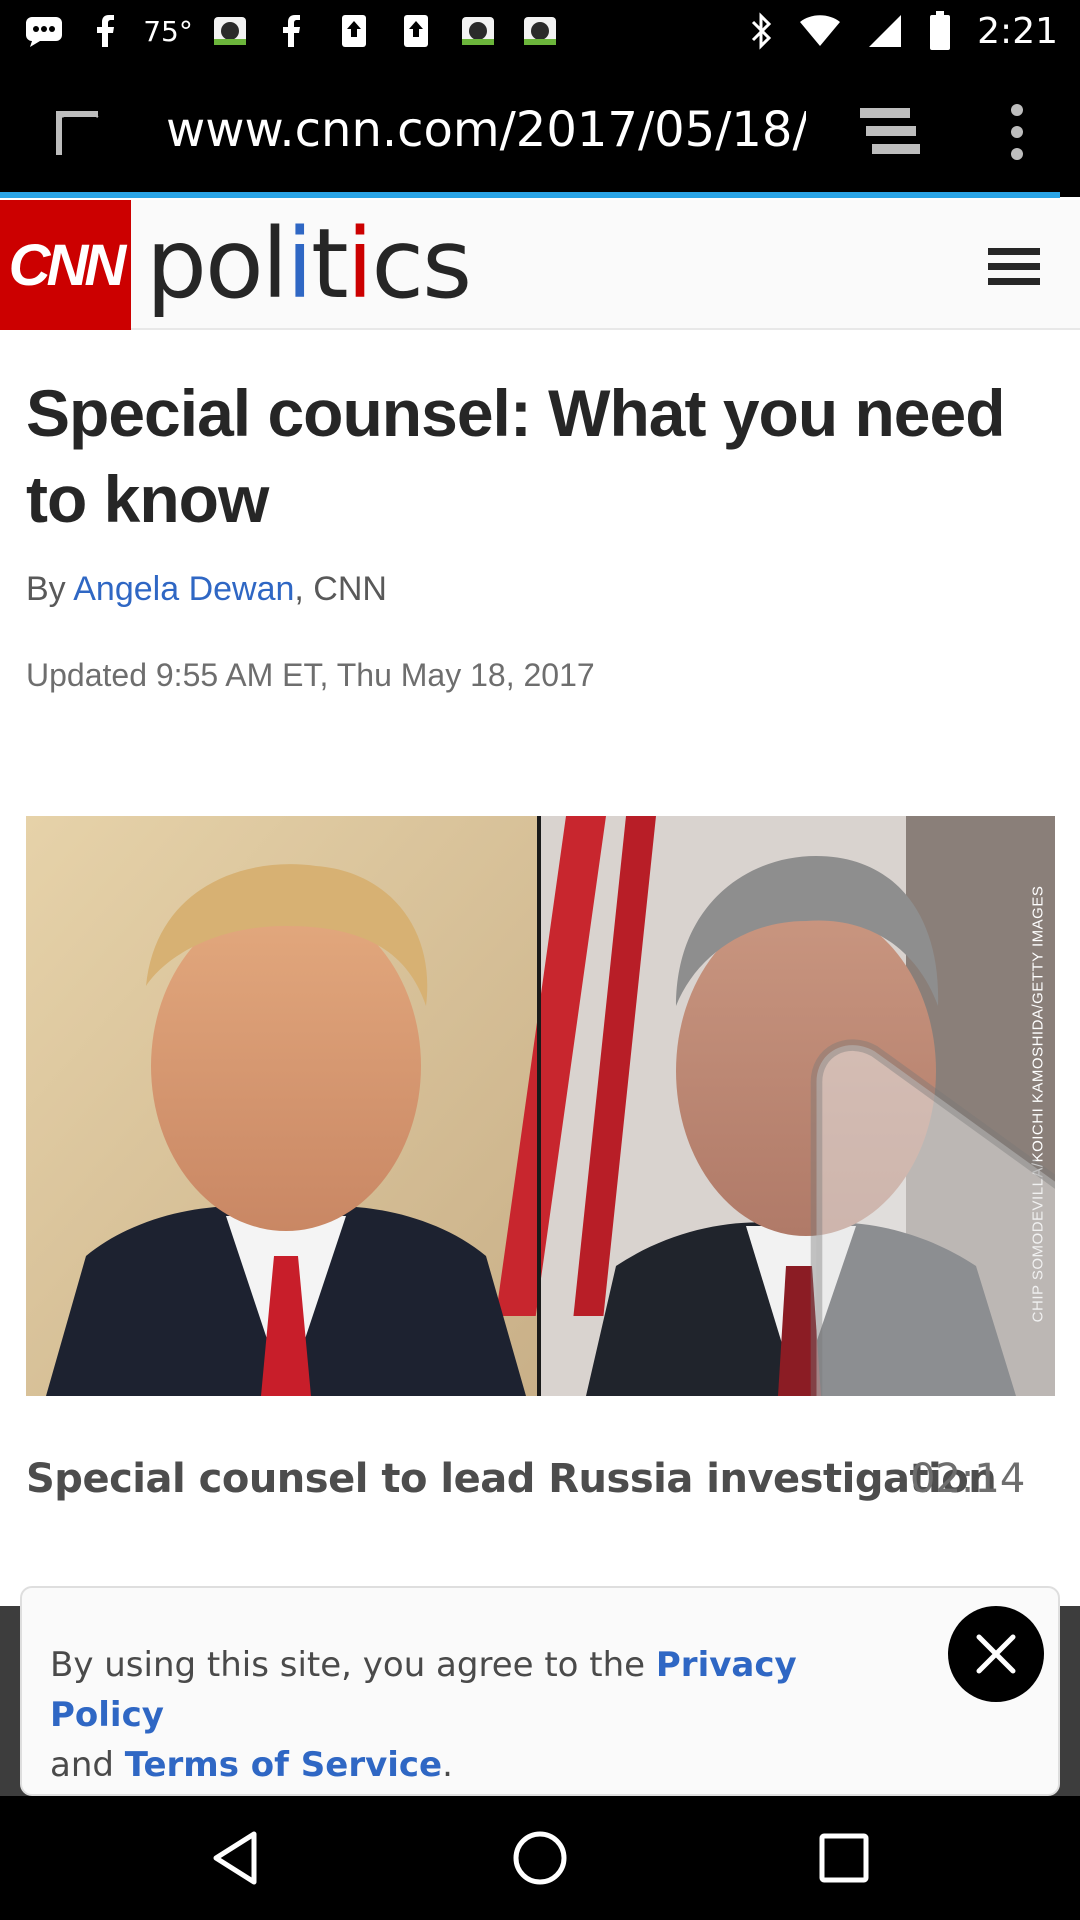 The image size is (1080, 1920). I want to click on system-status: 2:21, so click(903, 31).